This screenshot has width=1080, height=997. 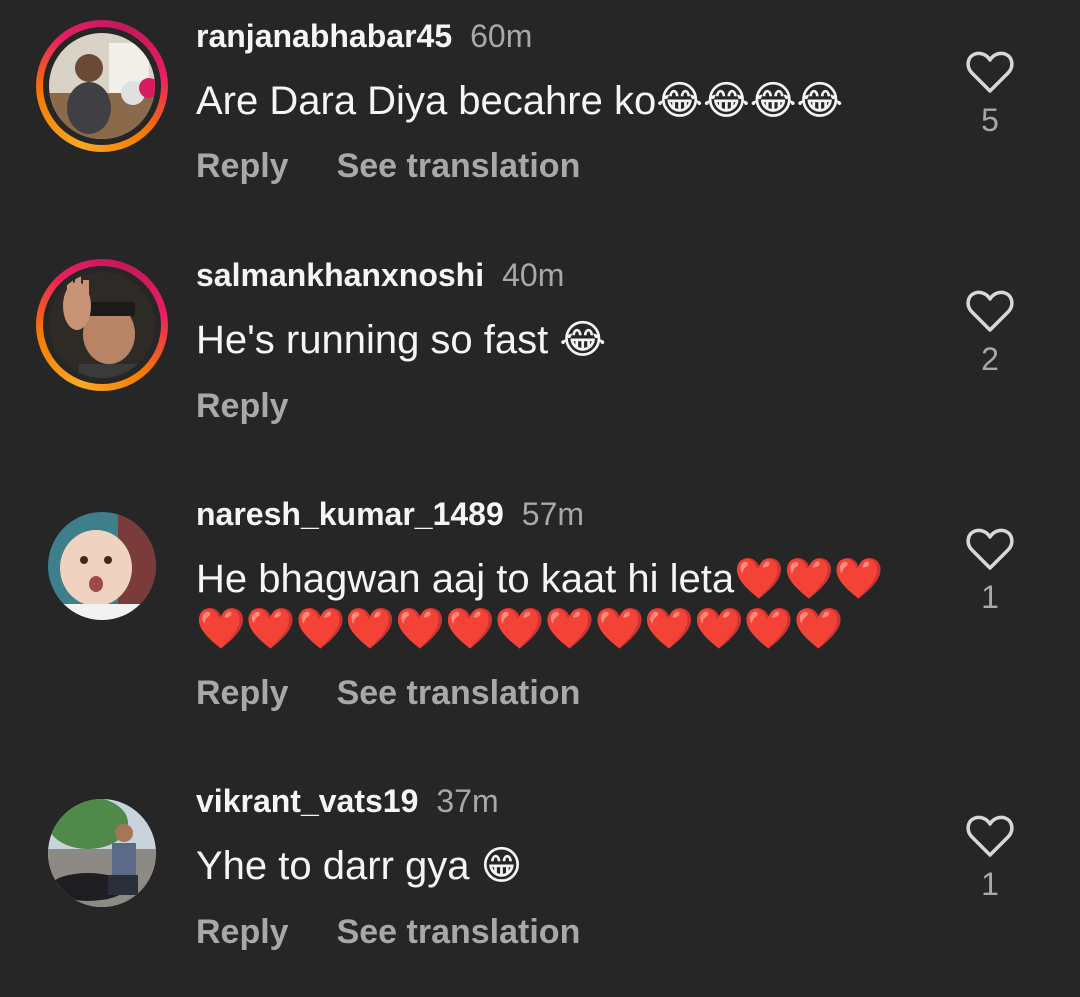 I want to click on username: ranjanabhabar45, so click(x=324, y=36).